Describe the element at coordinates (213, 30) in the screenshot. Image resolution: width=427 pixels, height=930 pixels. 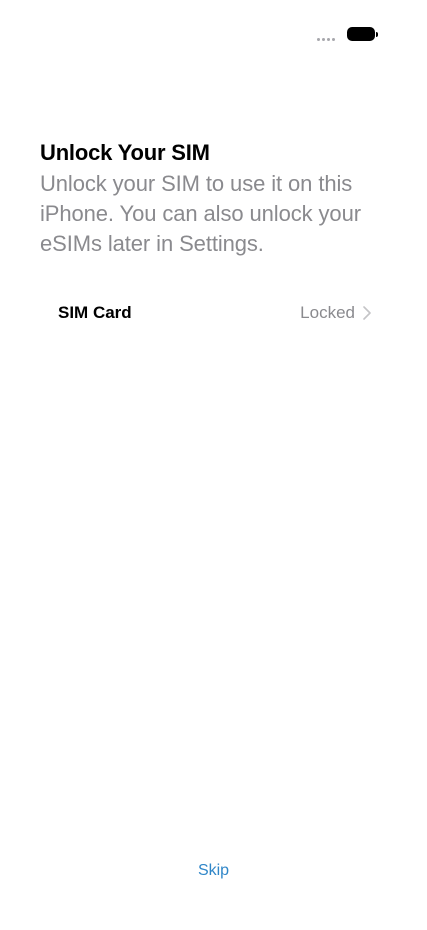
I see `status-bar` at that location.